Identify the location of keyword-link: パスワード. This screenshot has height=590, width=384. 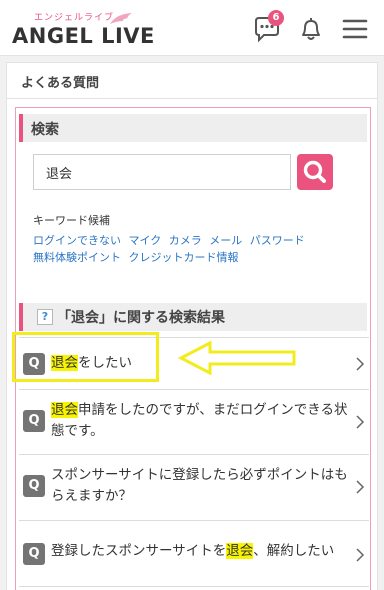
(277, 240).